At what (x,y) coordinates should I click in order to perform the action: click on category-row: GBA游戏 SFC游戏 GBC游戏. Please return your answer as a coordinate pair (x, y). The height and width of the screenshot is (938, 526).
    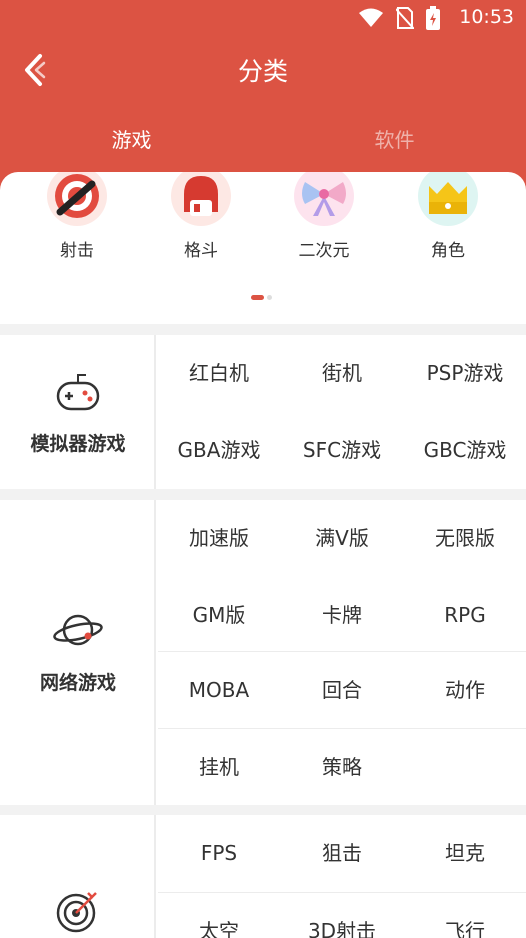
    Looking at the image, I should click on (342, 450).